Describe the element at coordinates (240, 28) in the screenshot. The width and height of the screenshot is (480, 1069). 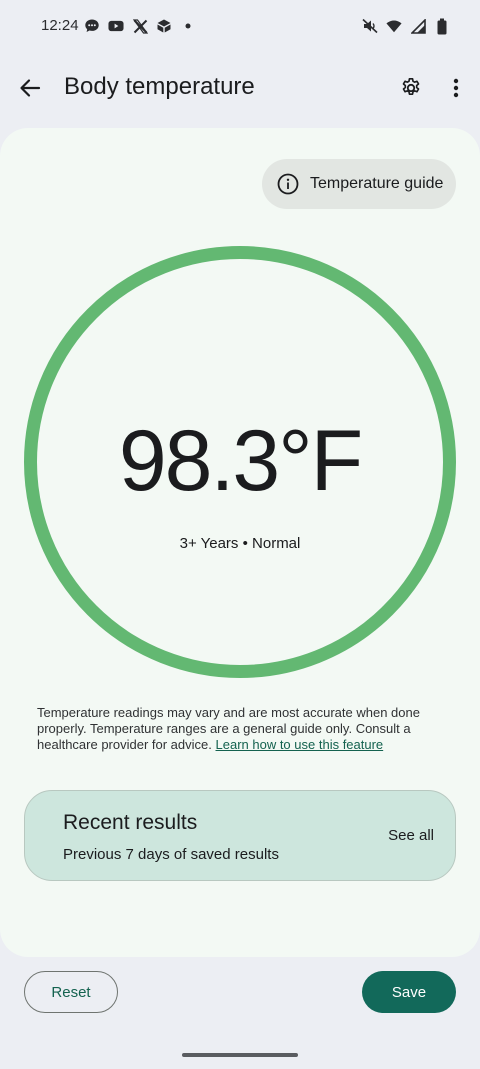
I see `status-bar: 12:24` at that location.